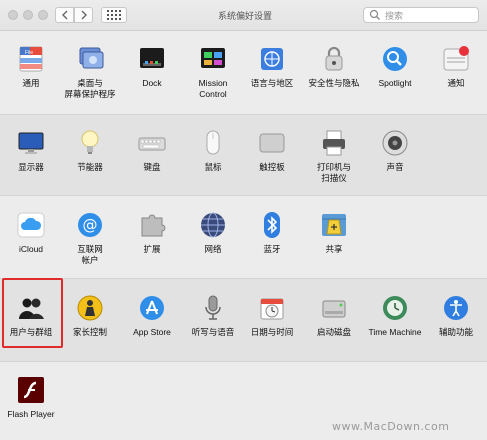 The width and height of the screenshot is (487, 440). I want to click on pane-startup-disk: 启动磁盘, so click(334, 315).